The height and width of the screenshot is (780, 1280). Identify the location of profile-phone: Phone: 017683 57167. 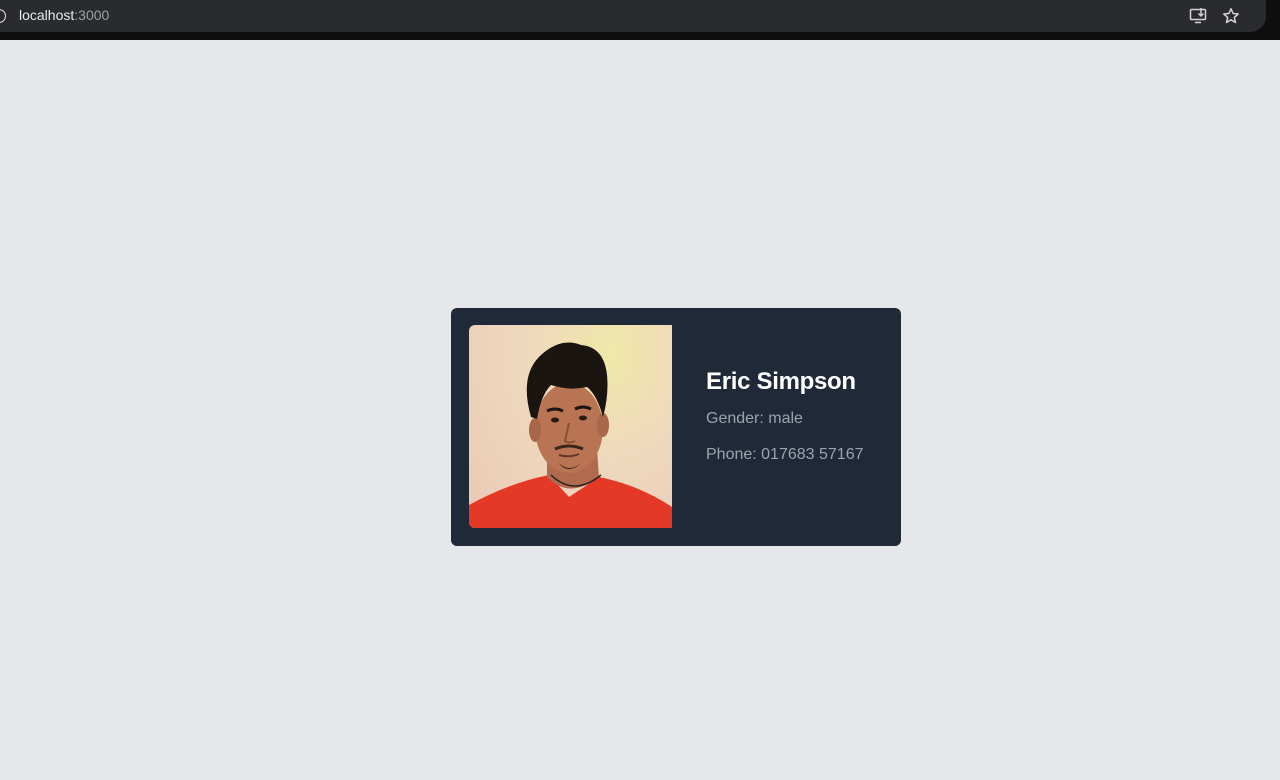
(785, 454).